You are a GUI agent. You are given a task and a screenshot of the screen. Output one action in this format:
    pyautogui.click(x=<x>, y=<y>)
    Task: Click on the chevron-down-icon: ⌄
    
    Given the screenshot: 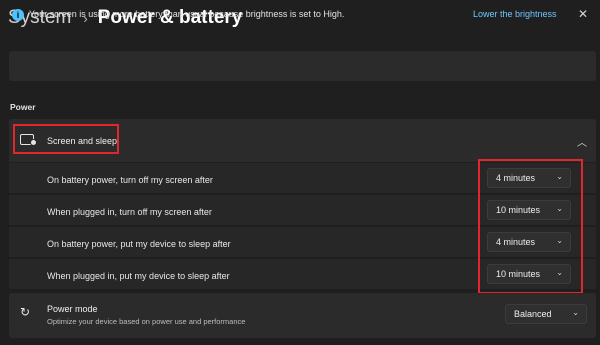 What is the action you would take?
    pyautogui.click(x=575, y=312)
    